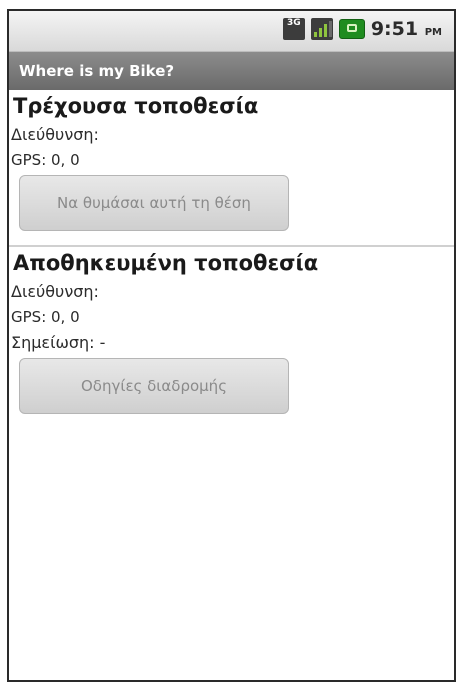  Describe the element at coordinates (231, 31) in the screenshot. I see `status-bar: 3G 9:51 PM` at that location.